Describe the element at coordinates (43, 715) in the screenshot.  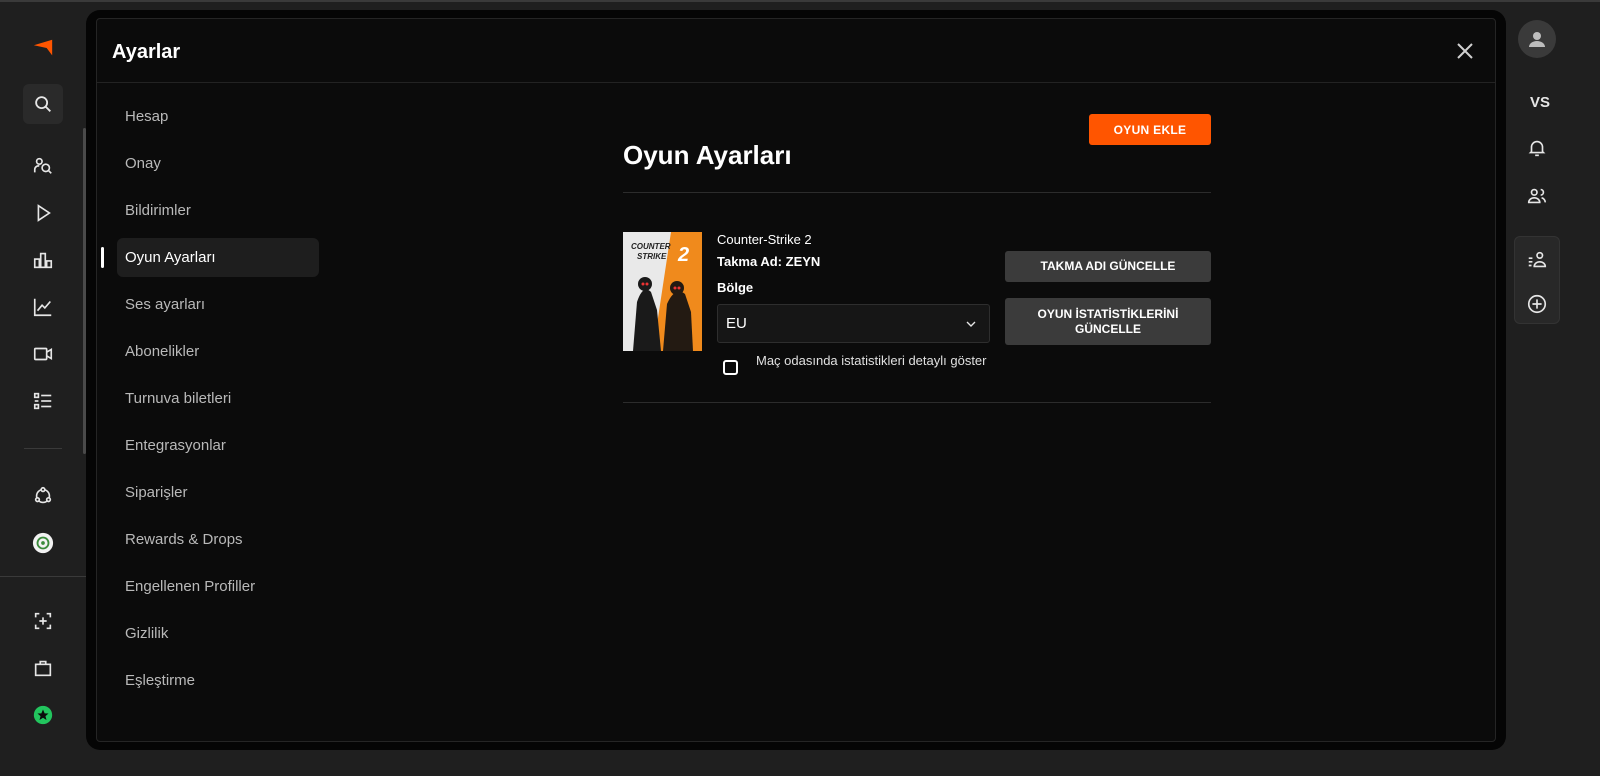
I see `green-star-icon` at that location.